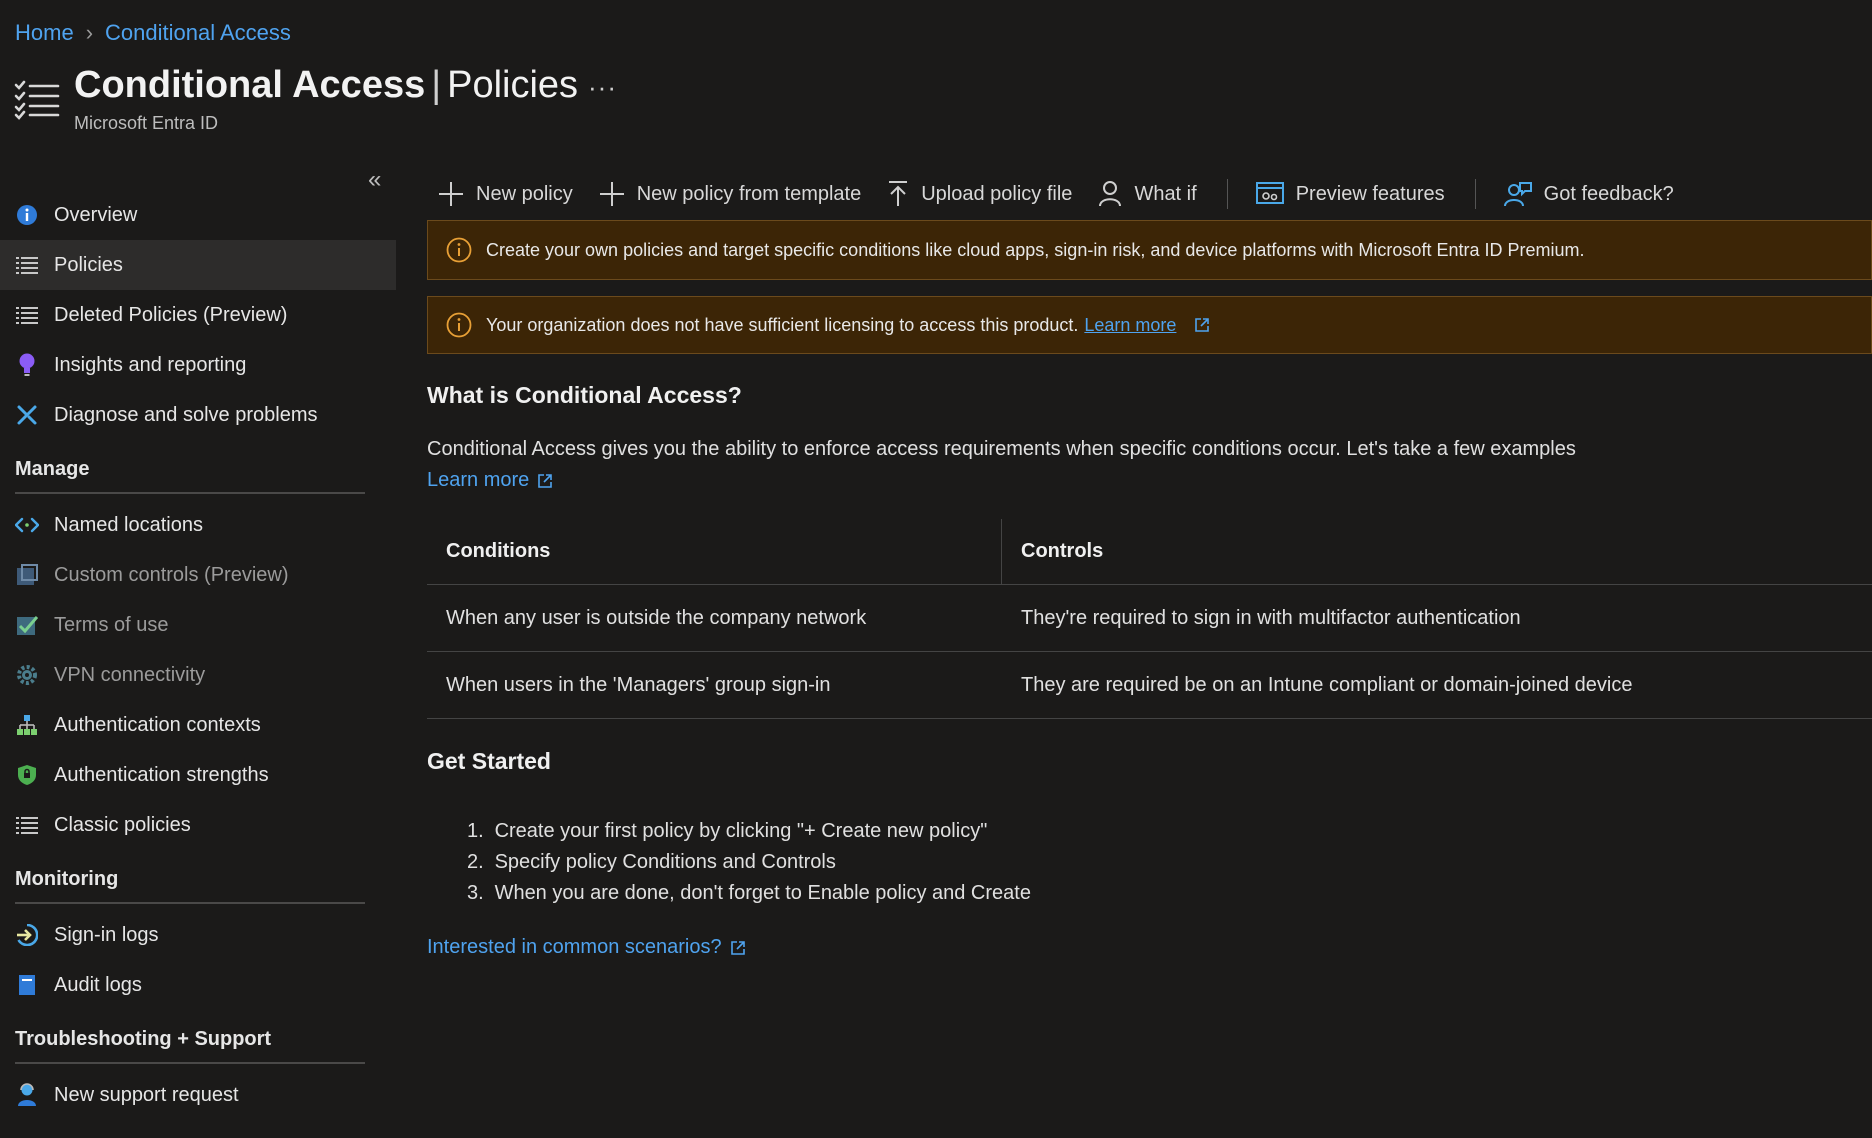 This screenshot has width=1872, height=1138. Describe the element at coordinates (150, 364) in the screenshot. I see `sidebar-item-label: Insights and reporting` at that location.